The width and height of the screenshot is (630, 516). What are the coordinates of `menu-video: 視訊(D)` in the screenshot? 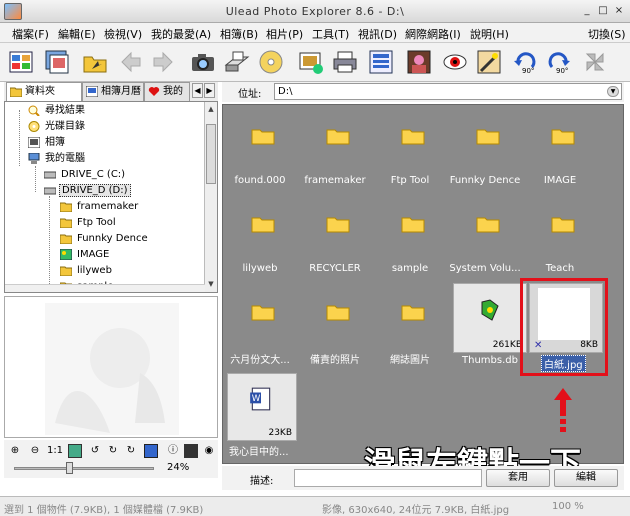 It's located at (377, 34).